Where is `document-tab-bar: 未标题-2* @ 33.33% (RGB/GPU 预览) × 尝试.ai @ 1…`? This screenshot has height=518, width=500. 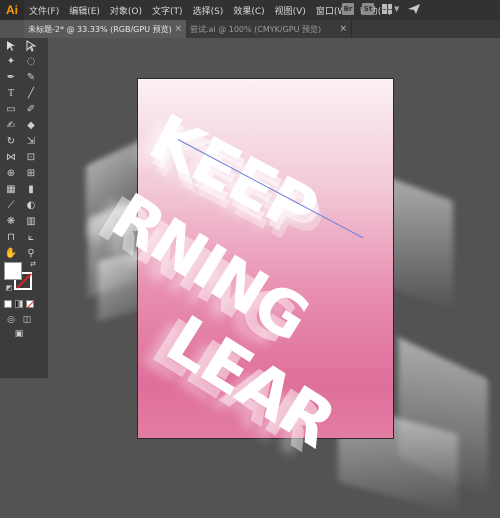 document-tab-bar: 未标题-2* @ 33.33% (RGB/GPU 预览) × 尝试.ai @ 1… is located at coordinates (262, 29).